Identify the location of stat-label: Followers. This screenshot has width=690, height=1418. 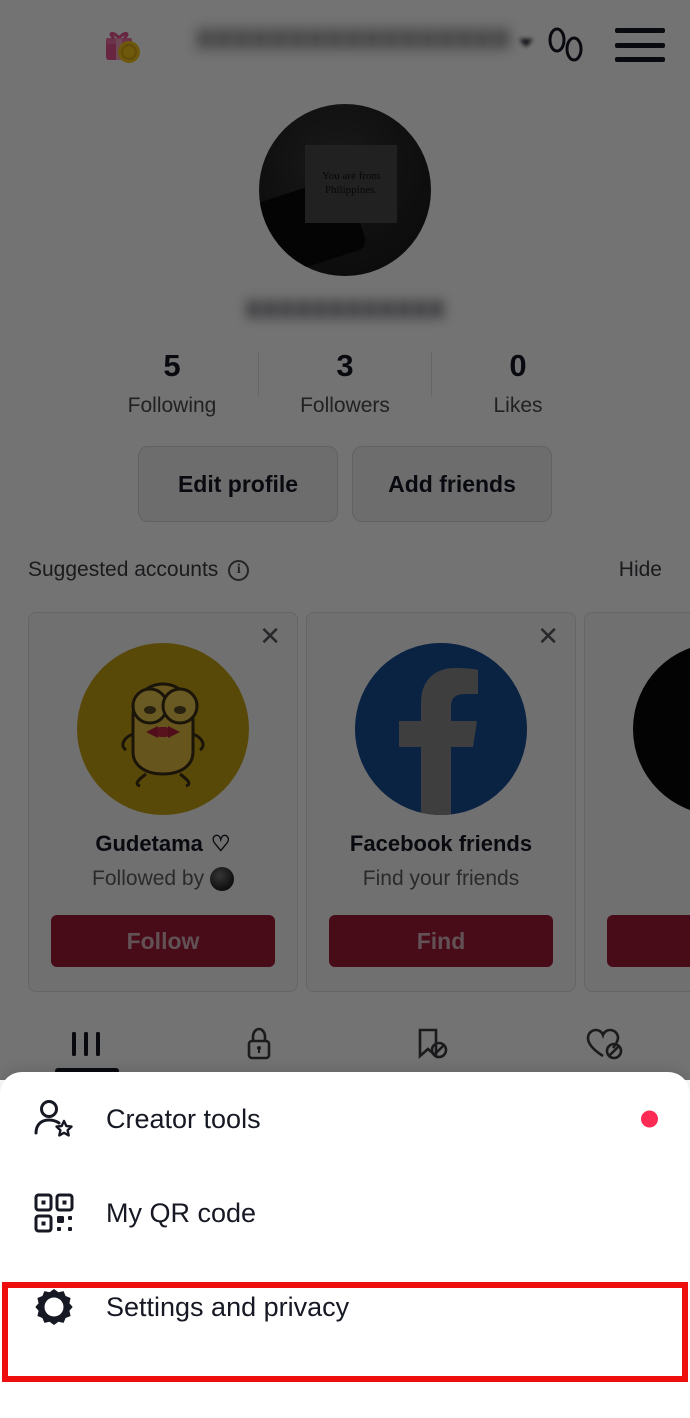
(345, 405).